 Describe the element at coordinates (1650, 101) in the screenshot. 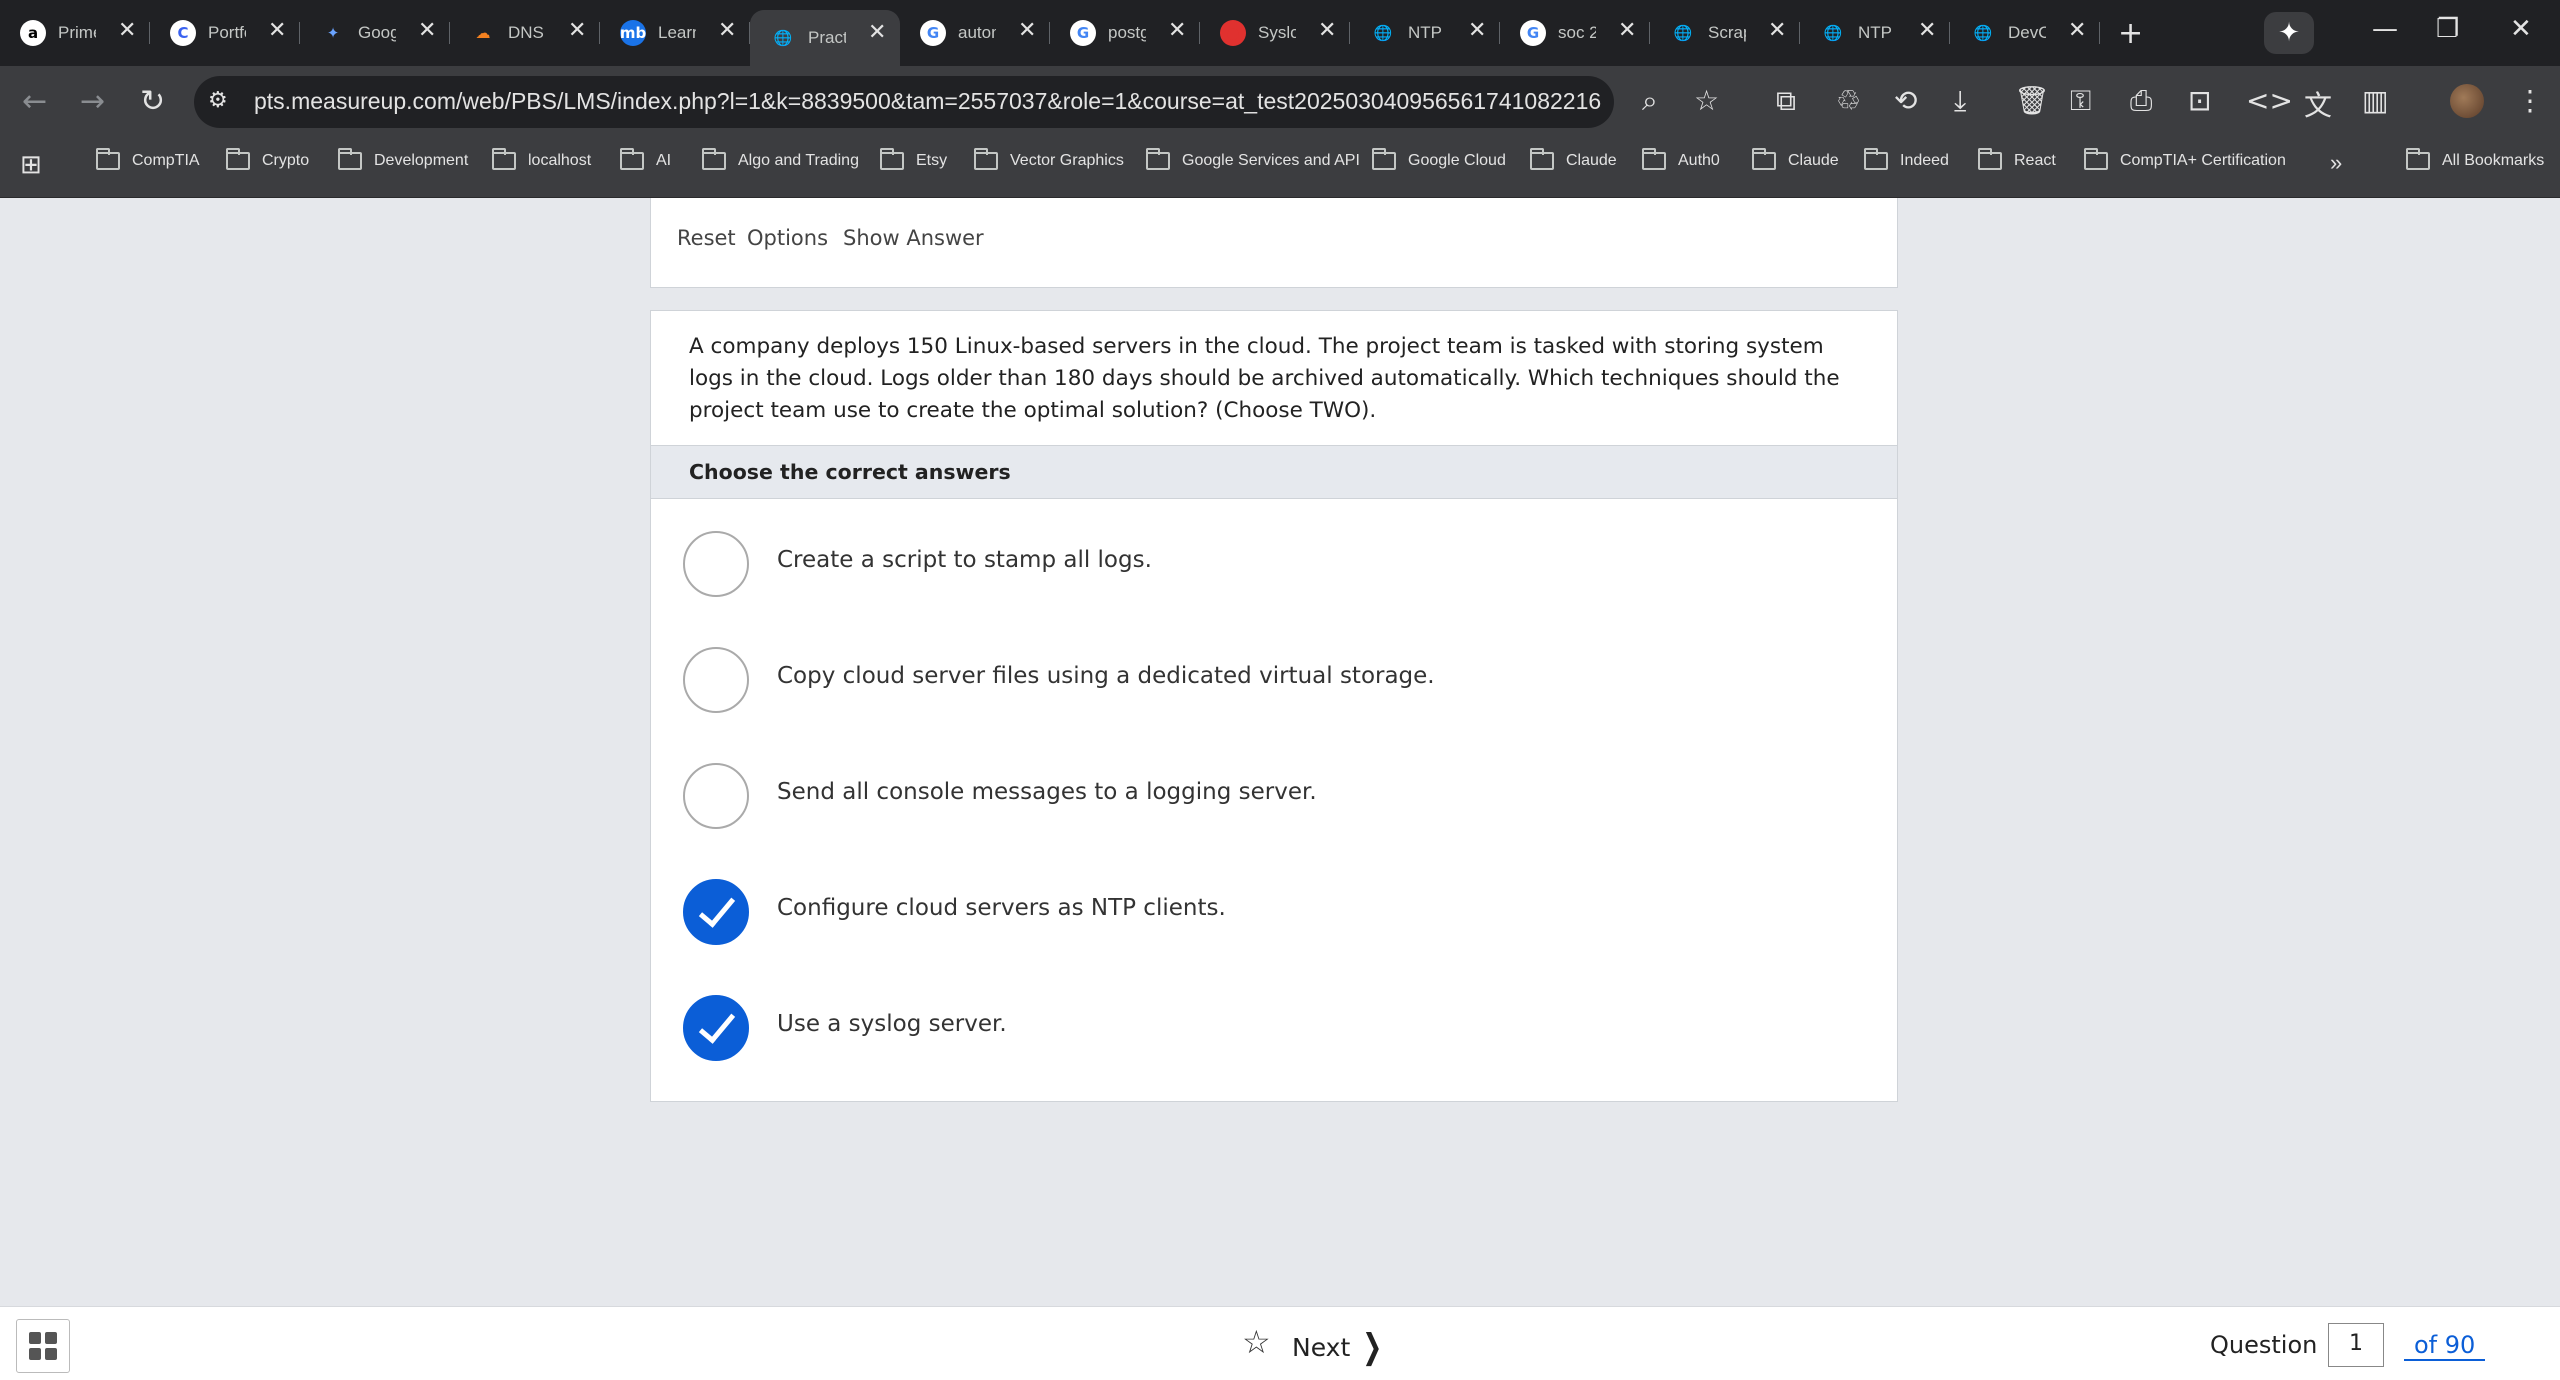

I see `zoom-icon: ⌕` at that location.